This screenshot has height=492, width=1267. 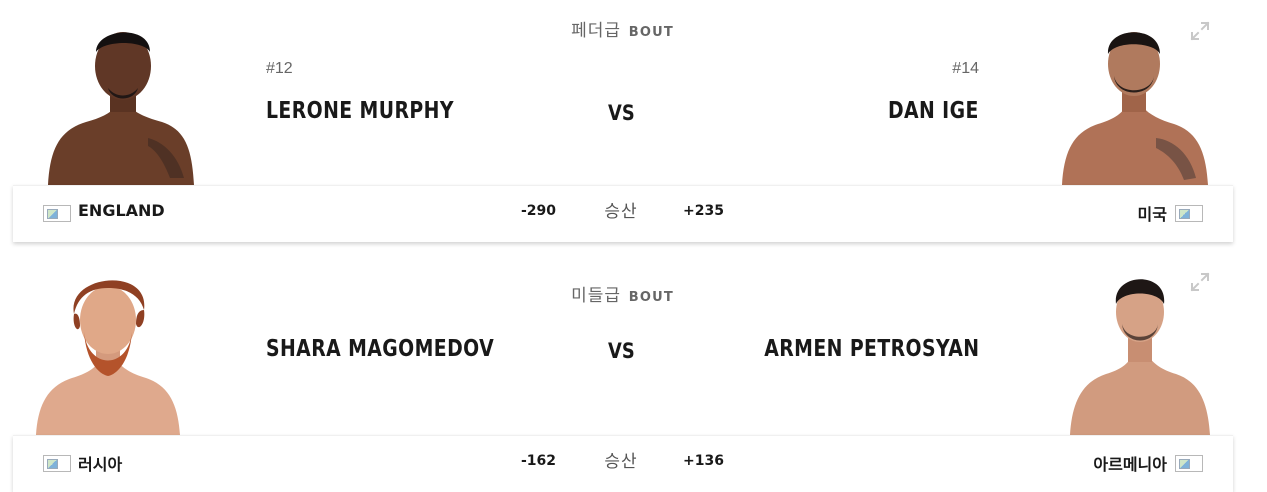 I want to click on odds-bar: 러시아 -162 승산 +136 아르메니아, so click(x=623, y=463).